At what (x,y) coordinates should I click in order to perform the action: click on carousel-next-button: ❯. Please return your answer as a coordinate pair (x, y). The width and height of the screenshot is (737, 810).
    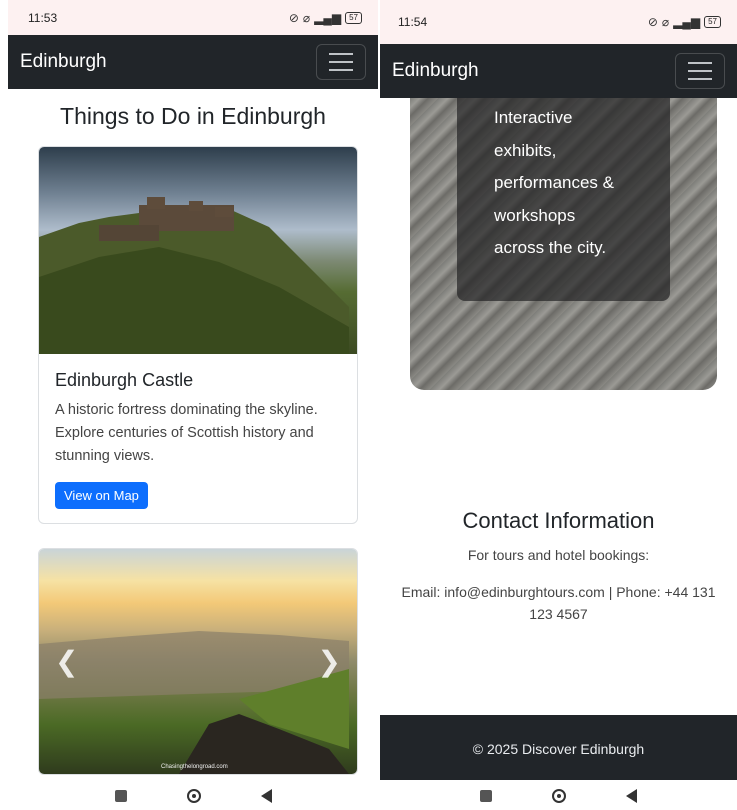
    Looking at the image, I should click on (329, 661).